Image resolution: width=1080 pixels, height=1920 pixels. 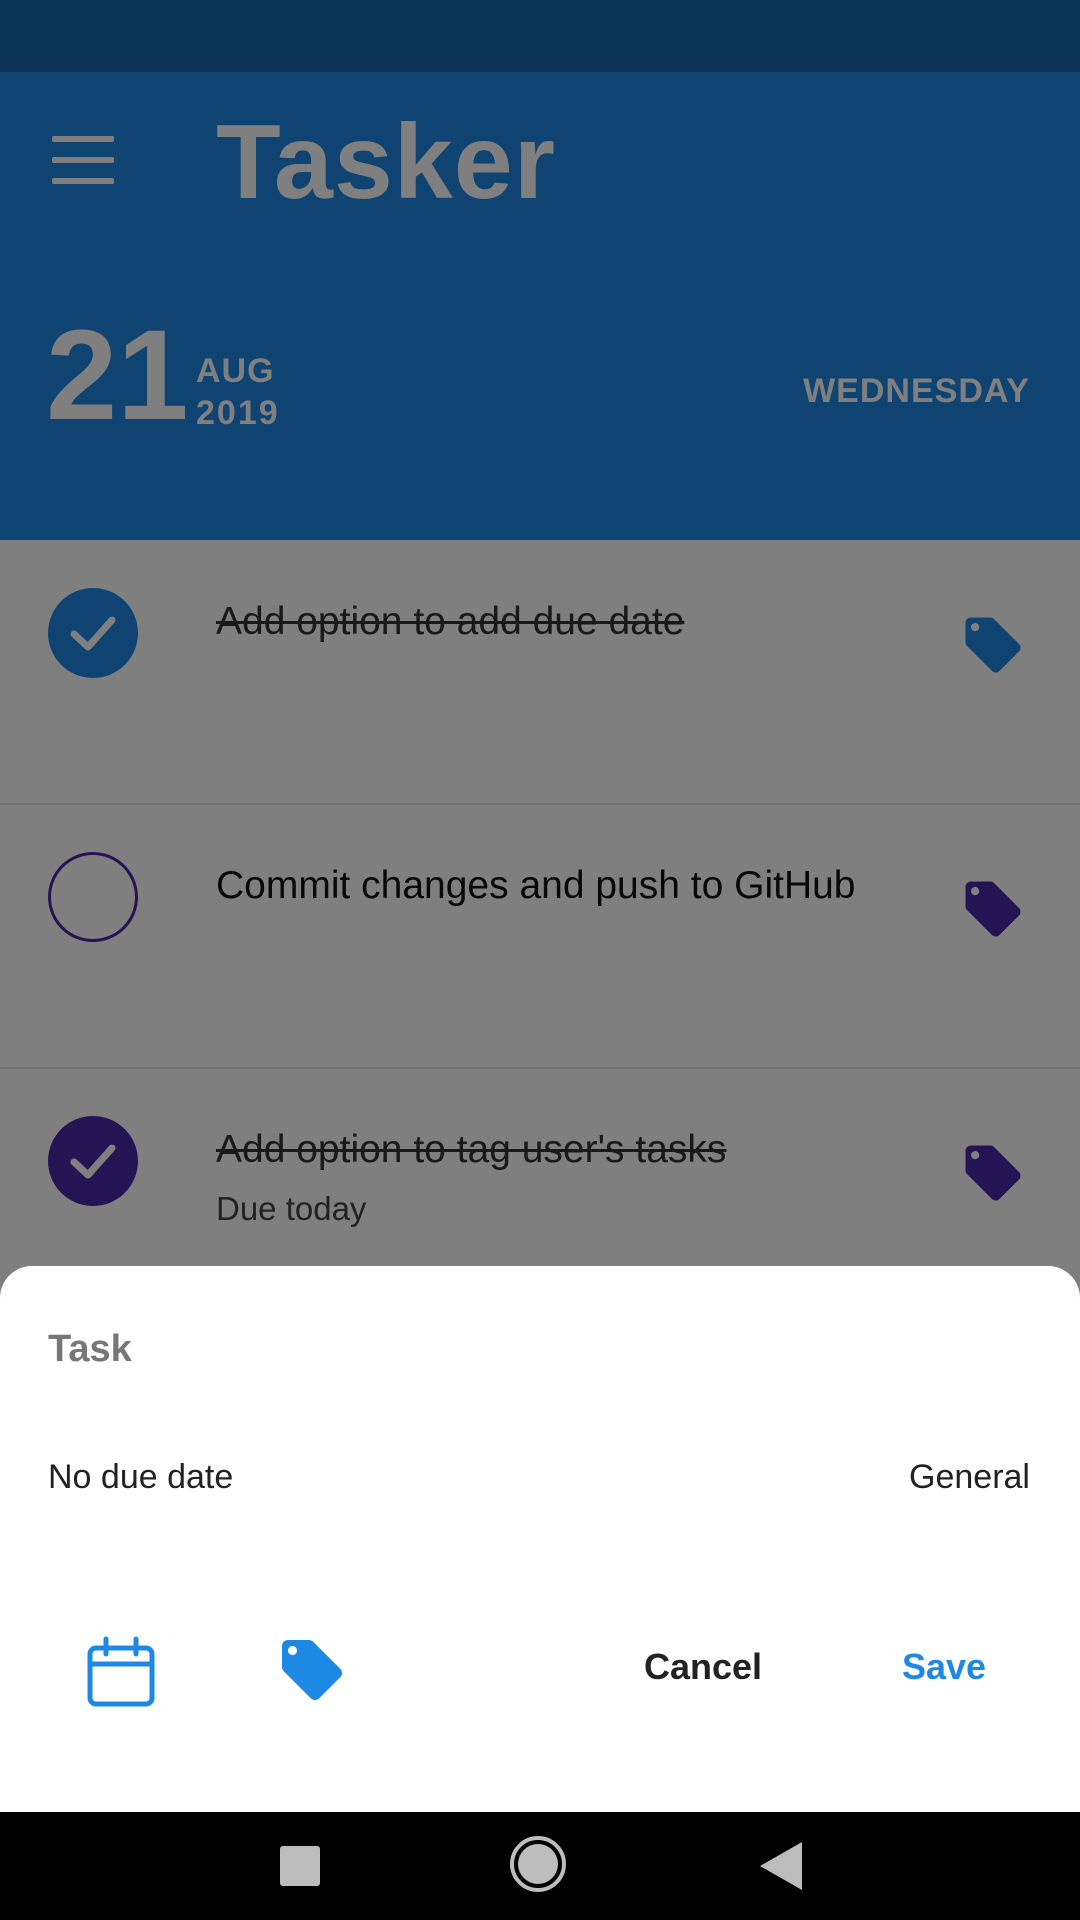 What do you see at coordinates (969, 1477) in the screenshot?
I see `category-label: General` at bounding box center [969, 1477].